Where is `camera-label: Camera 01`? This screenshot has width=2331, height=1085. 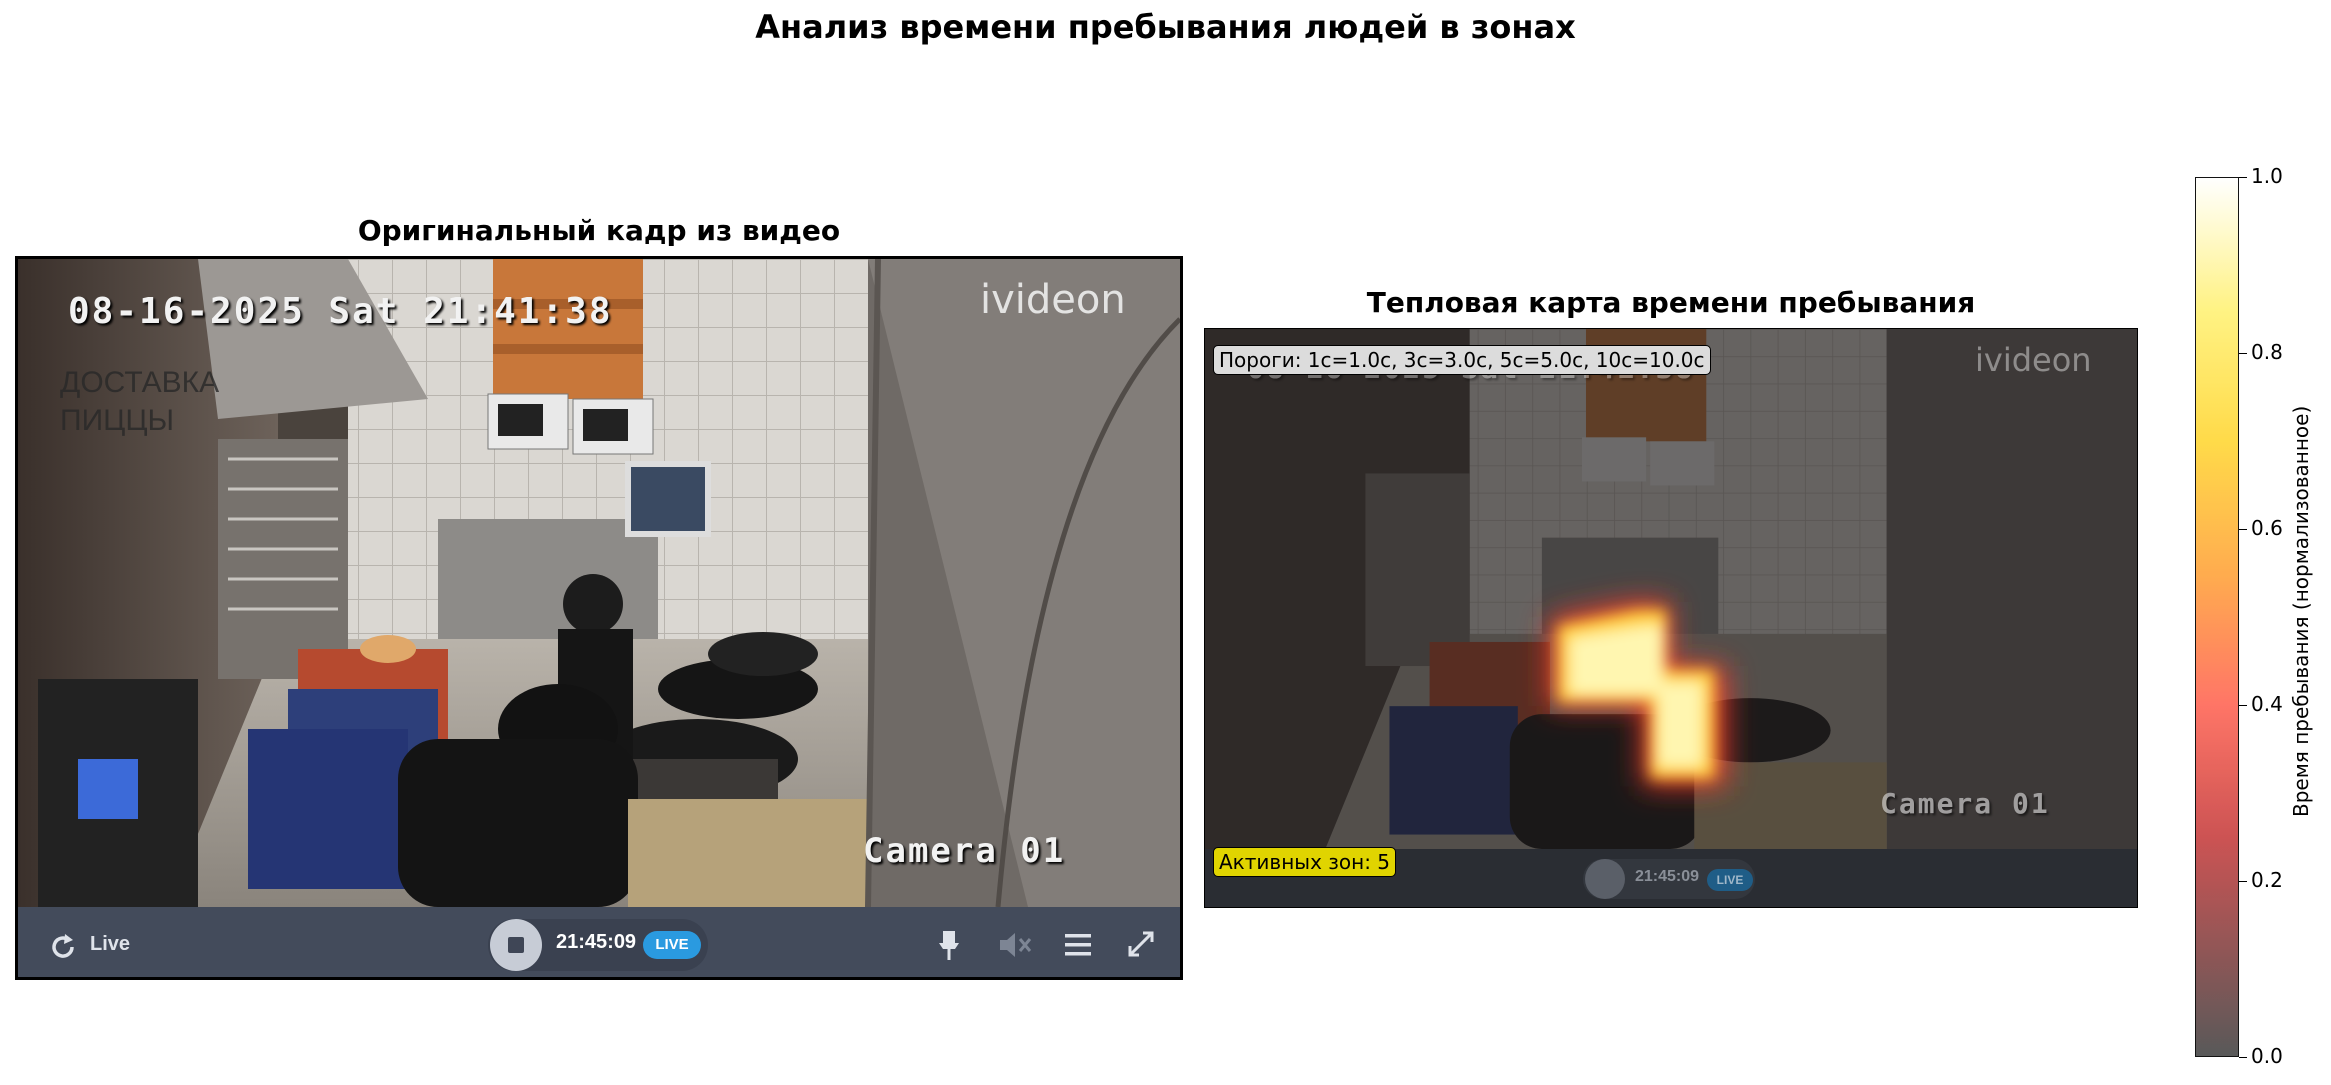 camera-label: Camera 01 is located at coordinates (964, 851).